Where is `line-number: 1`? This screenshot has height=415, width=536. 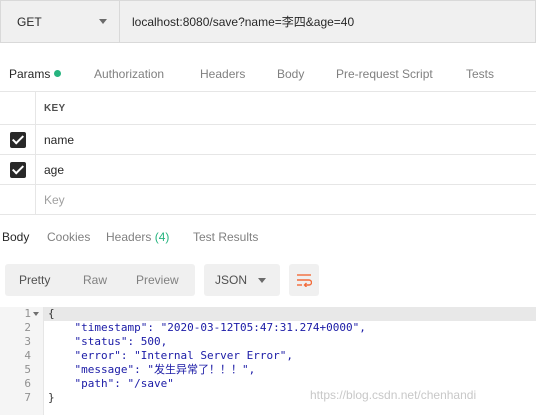
line-number: 1 is located at coordinates (21, 314).